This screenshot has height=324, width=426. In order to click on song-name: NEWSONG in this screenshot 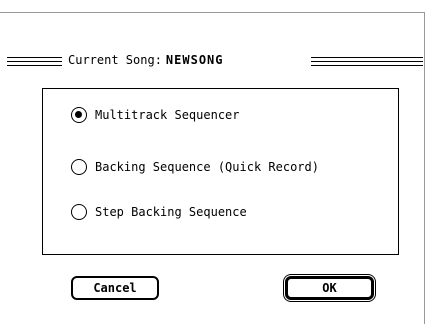, I will do `click(194, 60)`.